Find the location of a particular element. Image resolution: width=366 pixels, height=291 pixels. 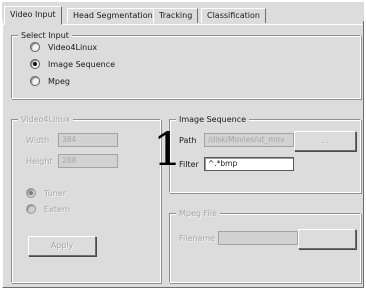

radio-video4linux: Video4Linux is located at coordinates (63, 47).